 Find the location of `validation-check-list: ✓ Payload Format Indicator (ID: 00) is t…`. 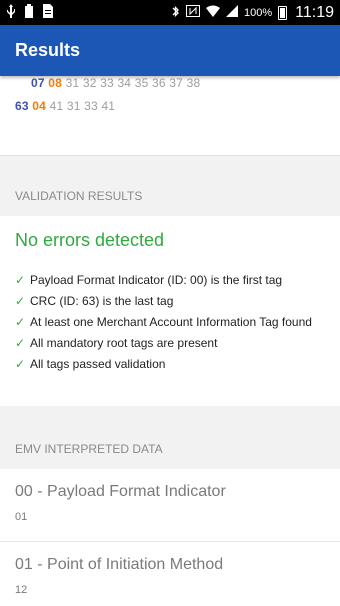

validation-check-list: ✓ Payload Format Indicator (ID: 00) is t… is located at coordinates (170, 322).